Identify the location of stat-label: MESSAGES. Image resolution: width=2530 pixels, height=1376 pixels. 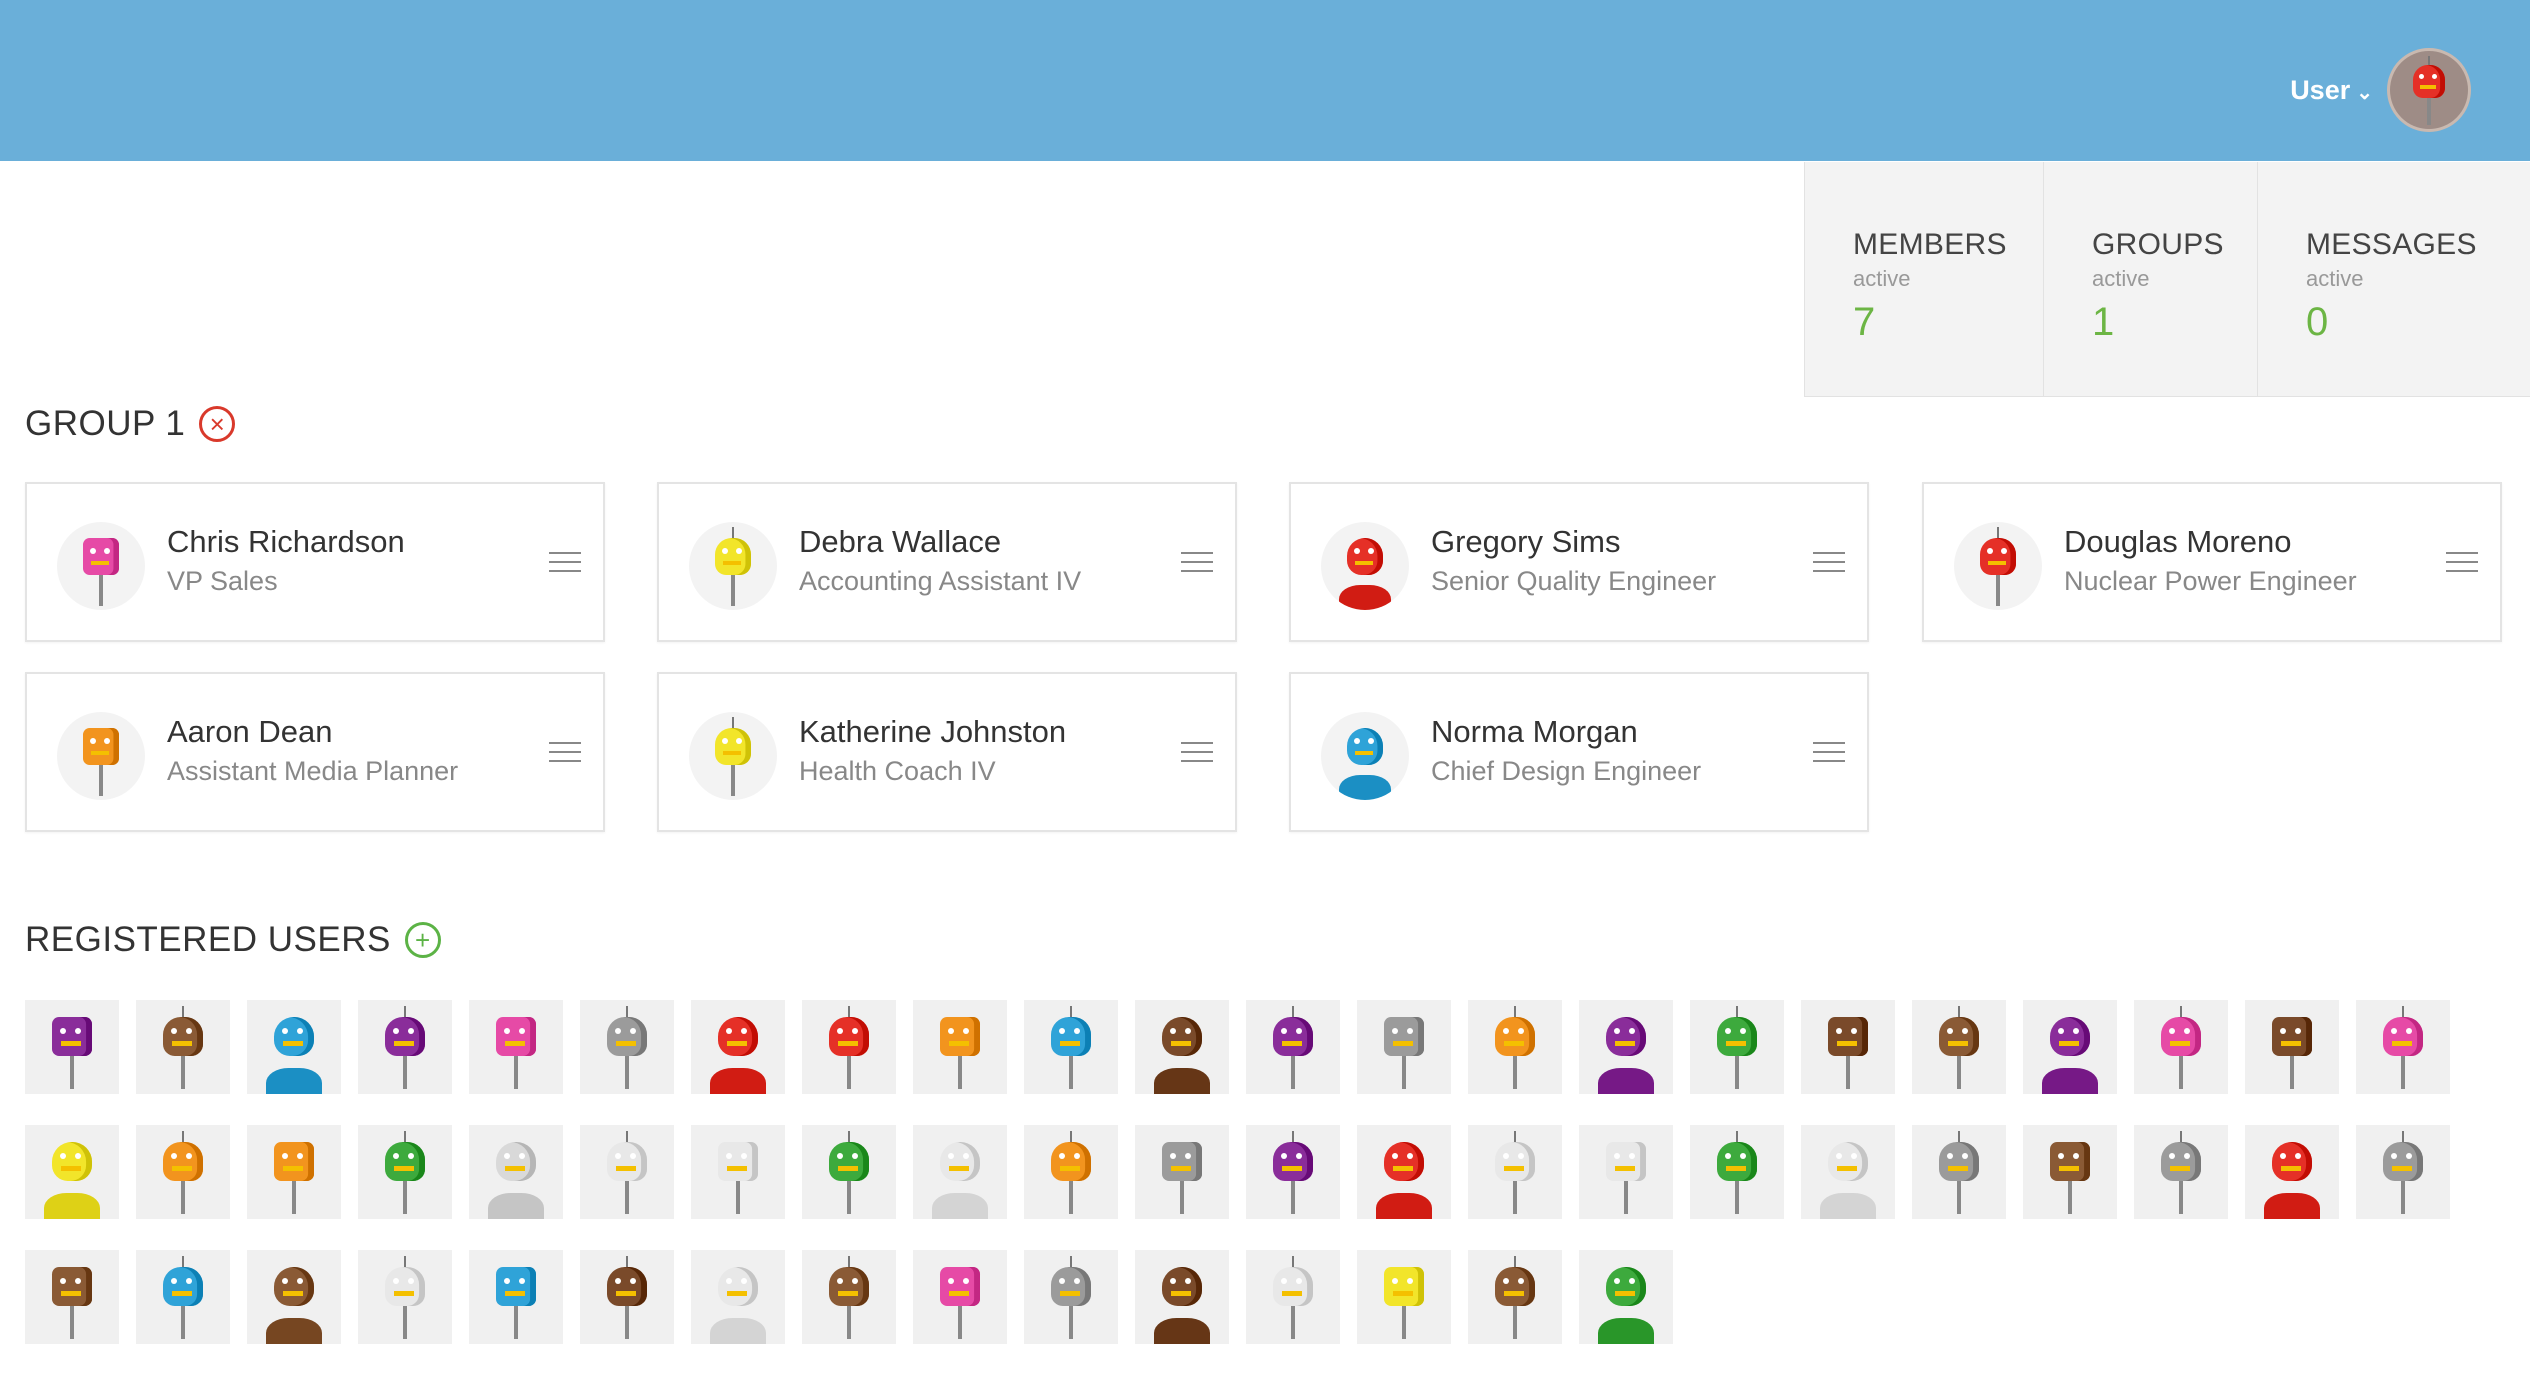
(2391, 244).